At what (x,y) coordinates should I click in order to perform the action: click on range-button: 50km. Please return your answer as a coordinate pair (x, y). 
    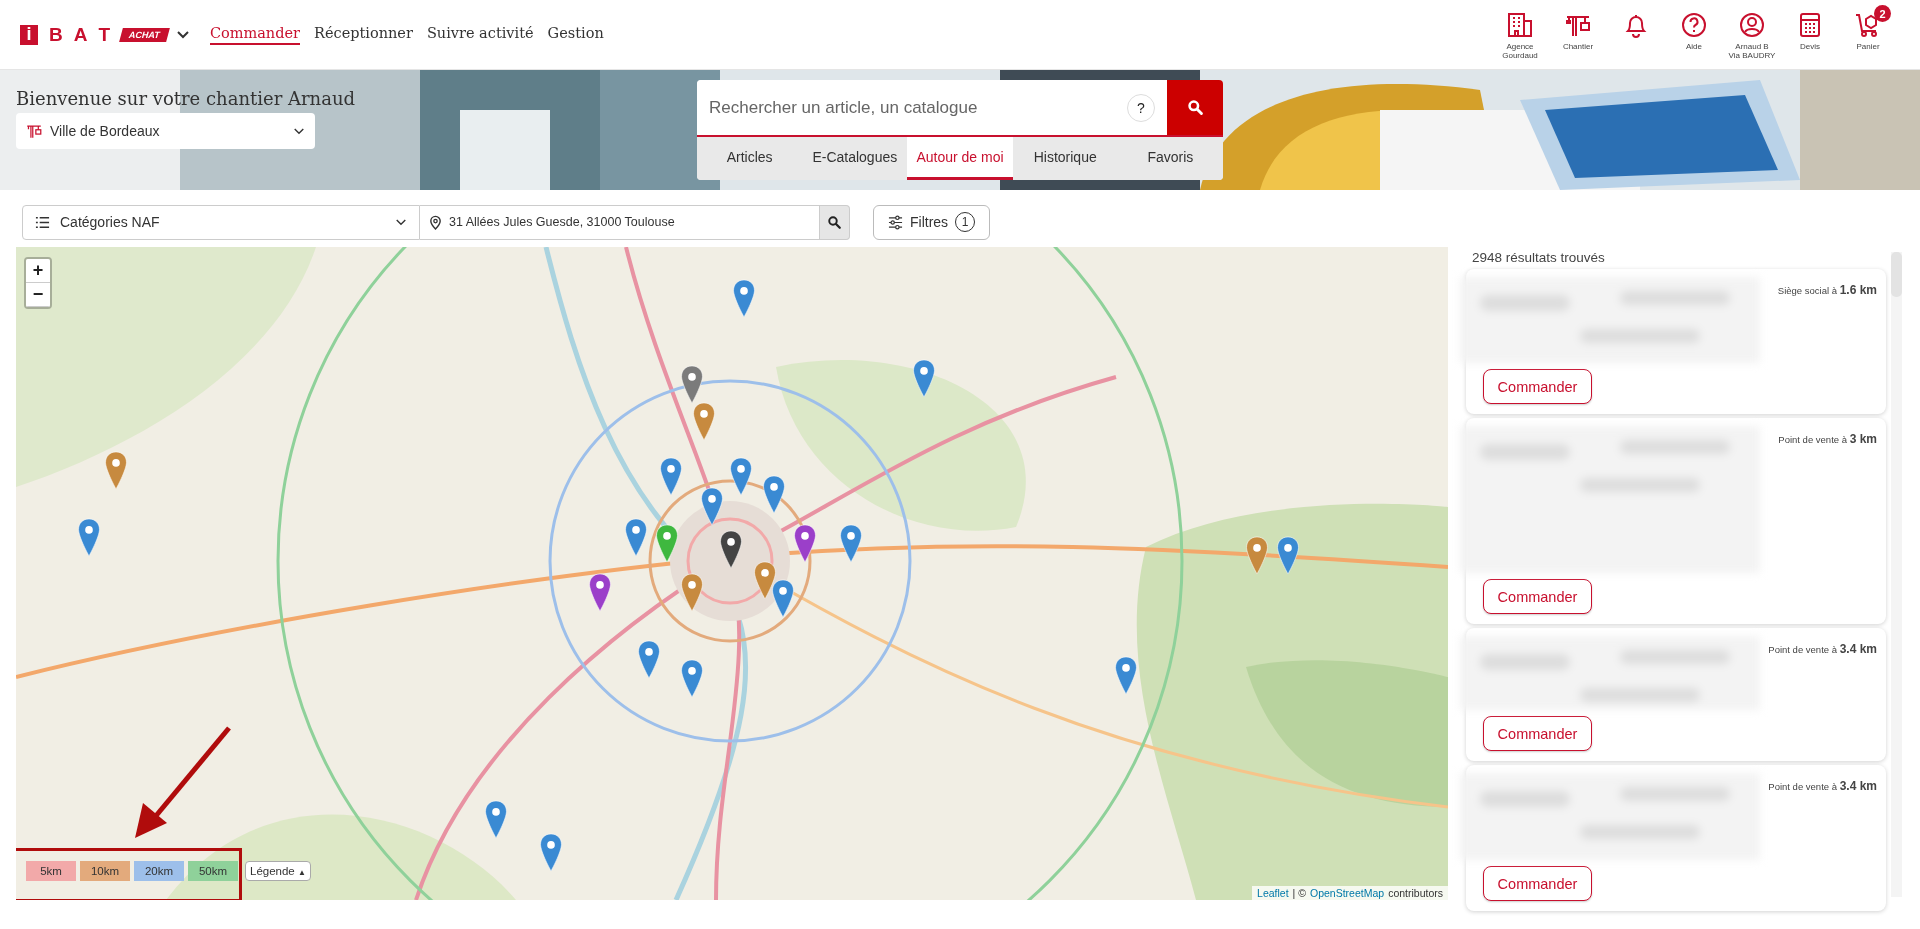
    Looking at the image, I should click on (213, 871).